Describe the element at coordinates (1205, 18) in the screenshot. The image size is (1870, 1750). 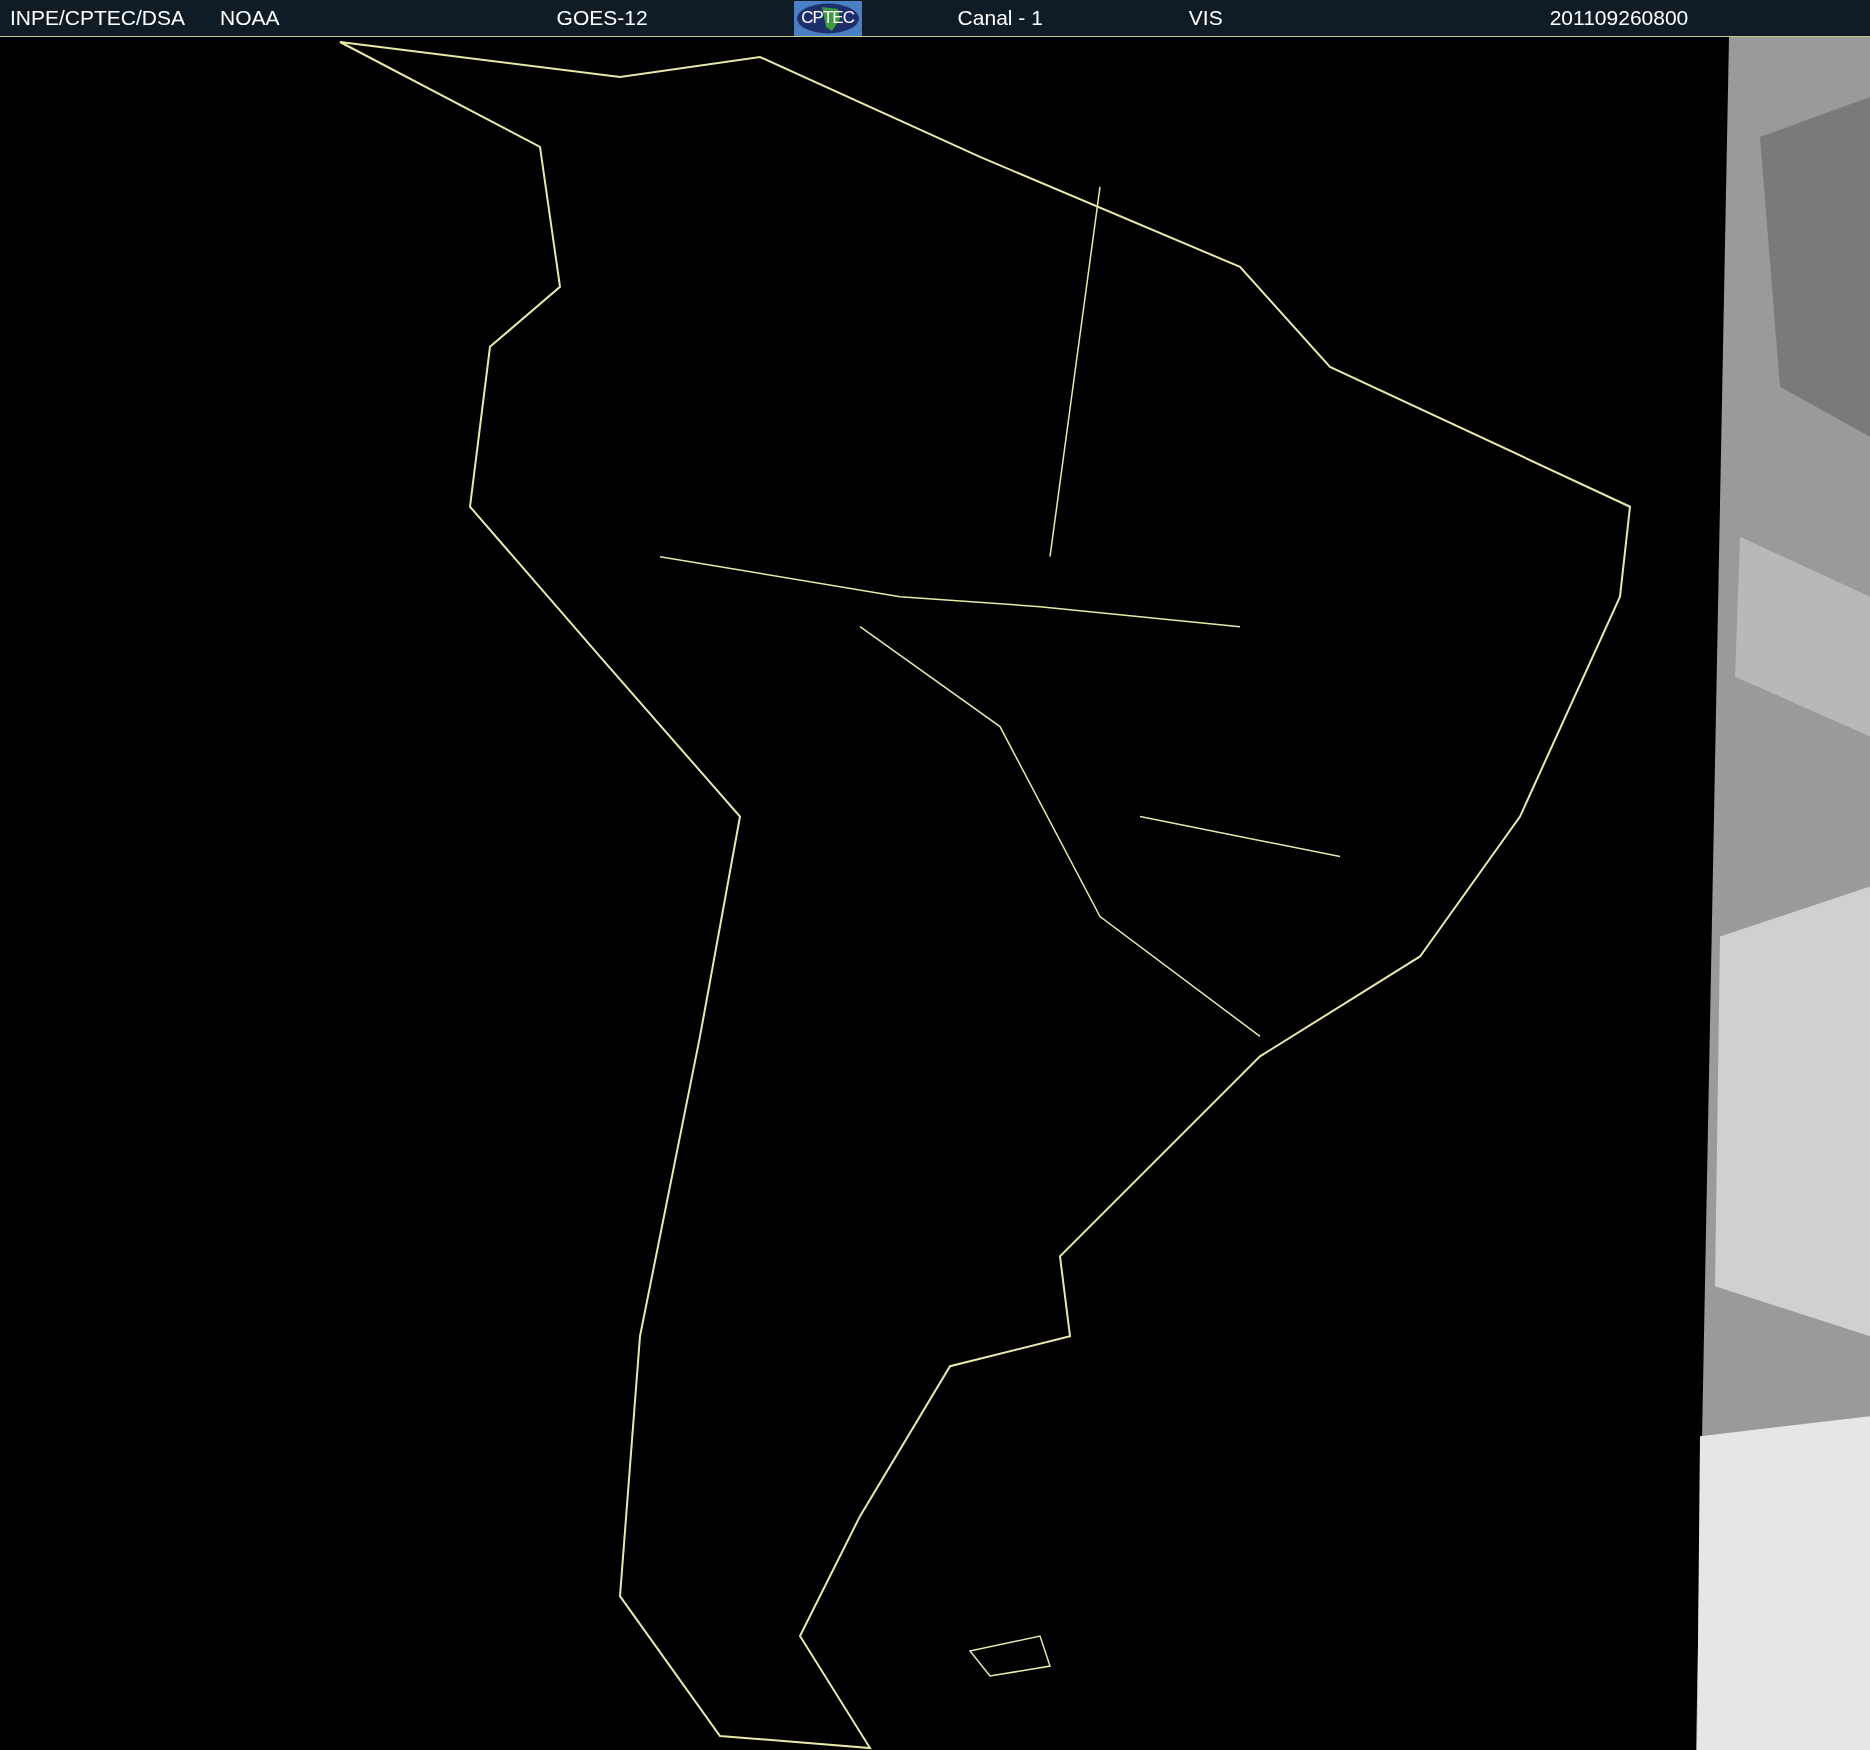
I see `header-label: VIS` at that location.